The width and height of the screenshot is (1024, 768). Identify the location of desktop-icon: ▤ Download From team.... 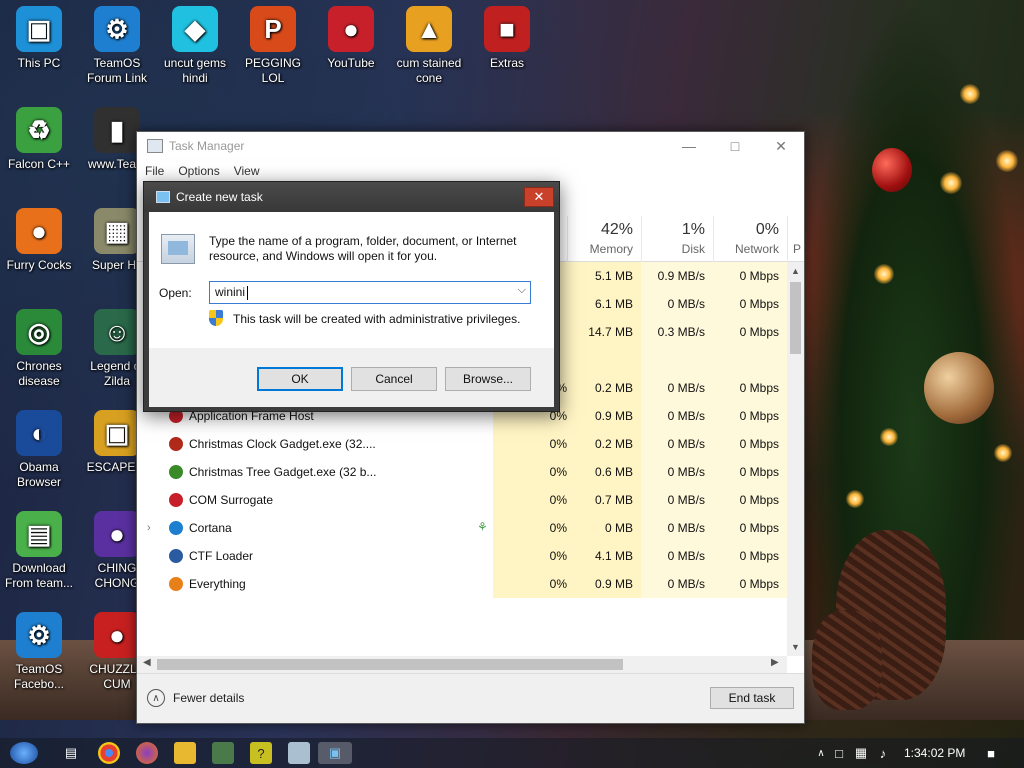
(39, 551).